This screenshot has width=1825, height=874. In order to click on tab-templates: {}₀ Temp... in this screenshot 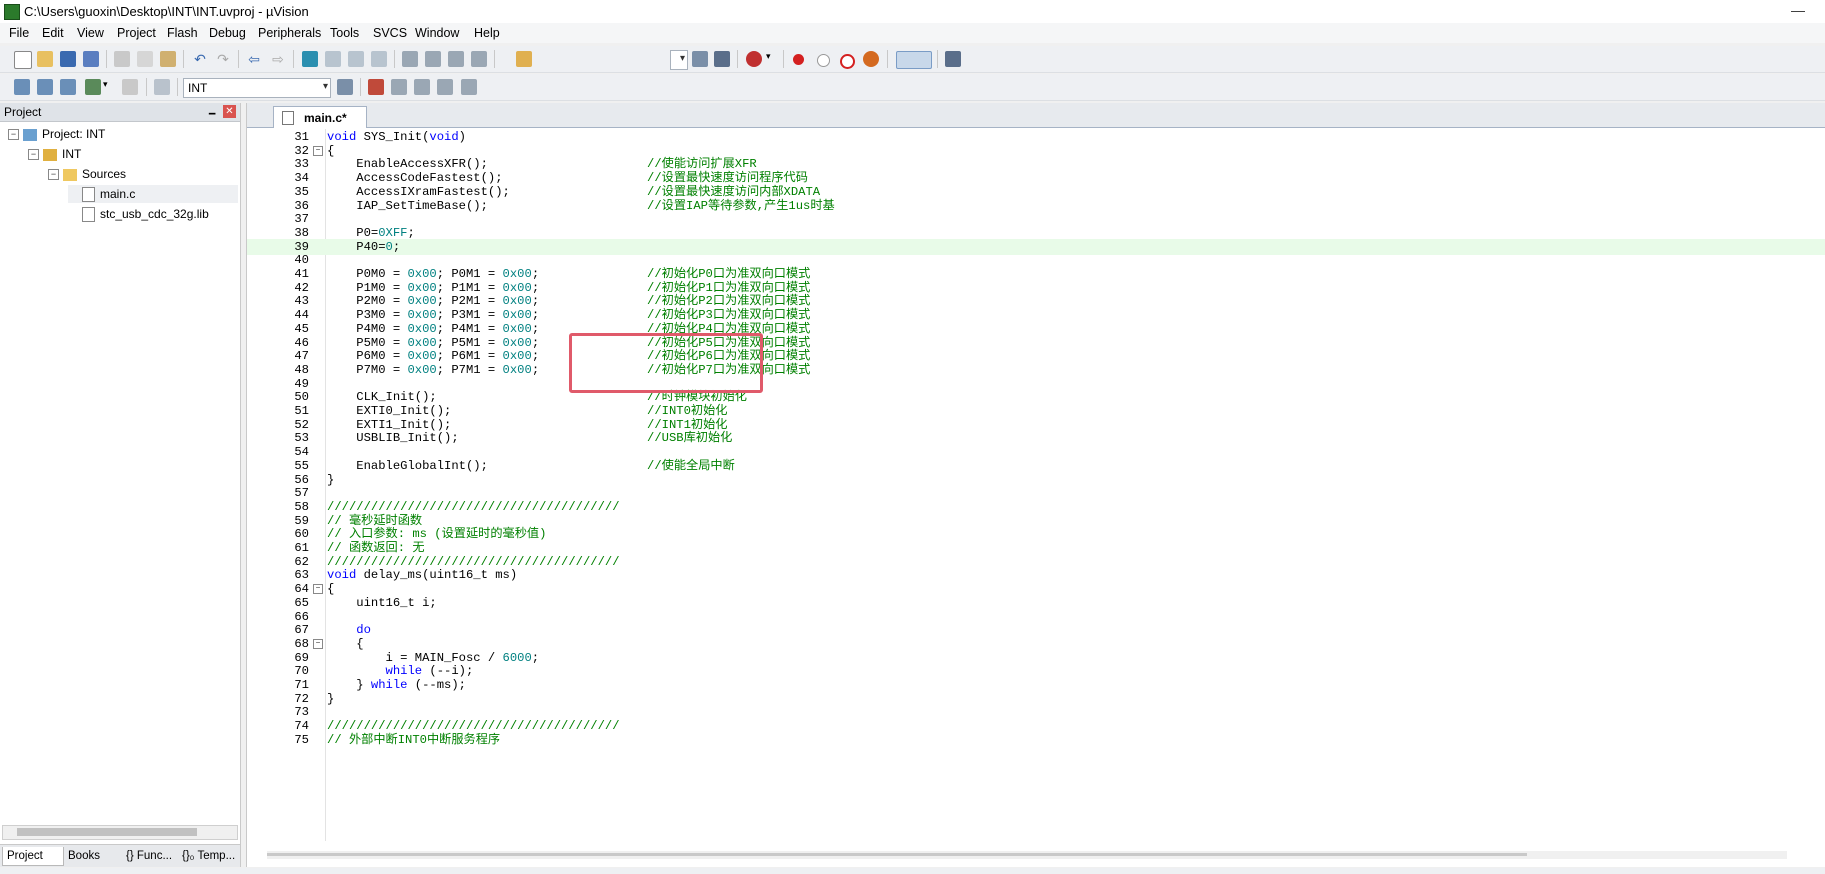, I will do `click(209, 856)`.